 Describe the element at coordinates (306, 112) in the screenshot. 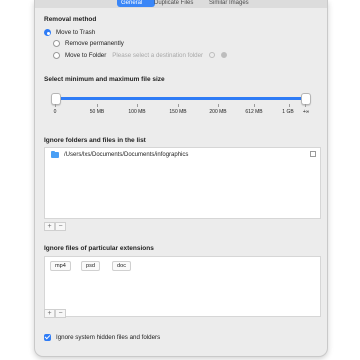

I see `tick-label: +∞` at that location.